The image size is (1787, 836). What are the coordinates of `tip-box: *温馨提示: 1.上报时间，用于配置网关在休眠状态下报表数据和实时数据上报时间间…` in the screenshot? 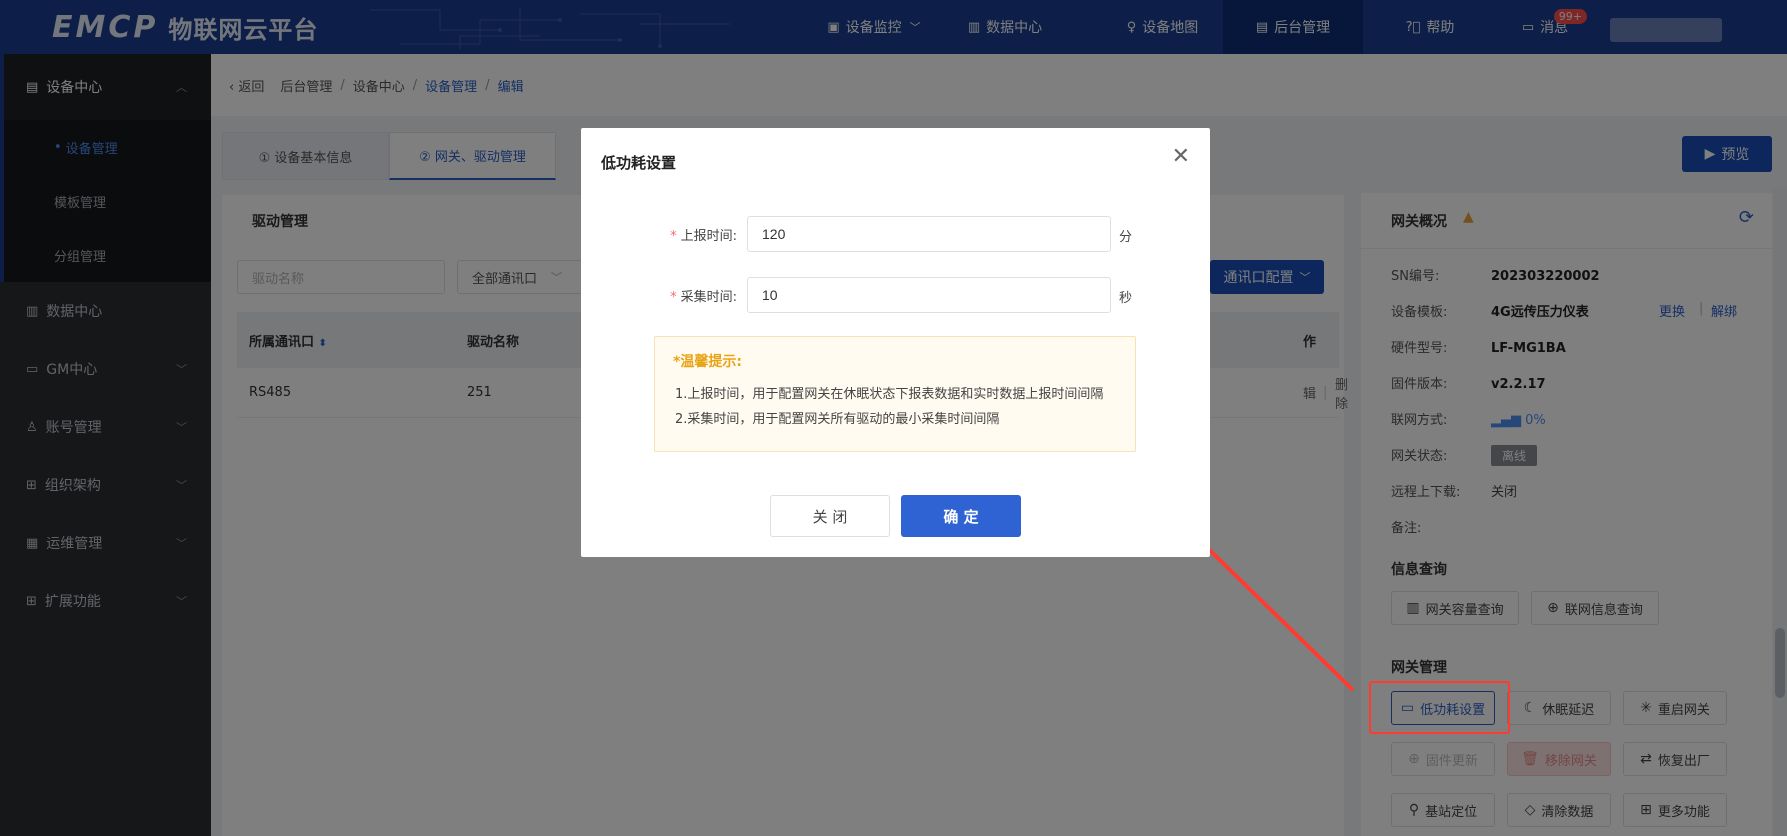 It's located at (895, 394).